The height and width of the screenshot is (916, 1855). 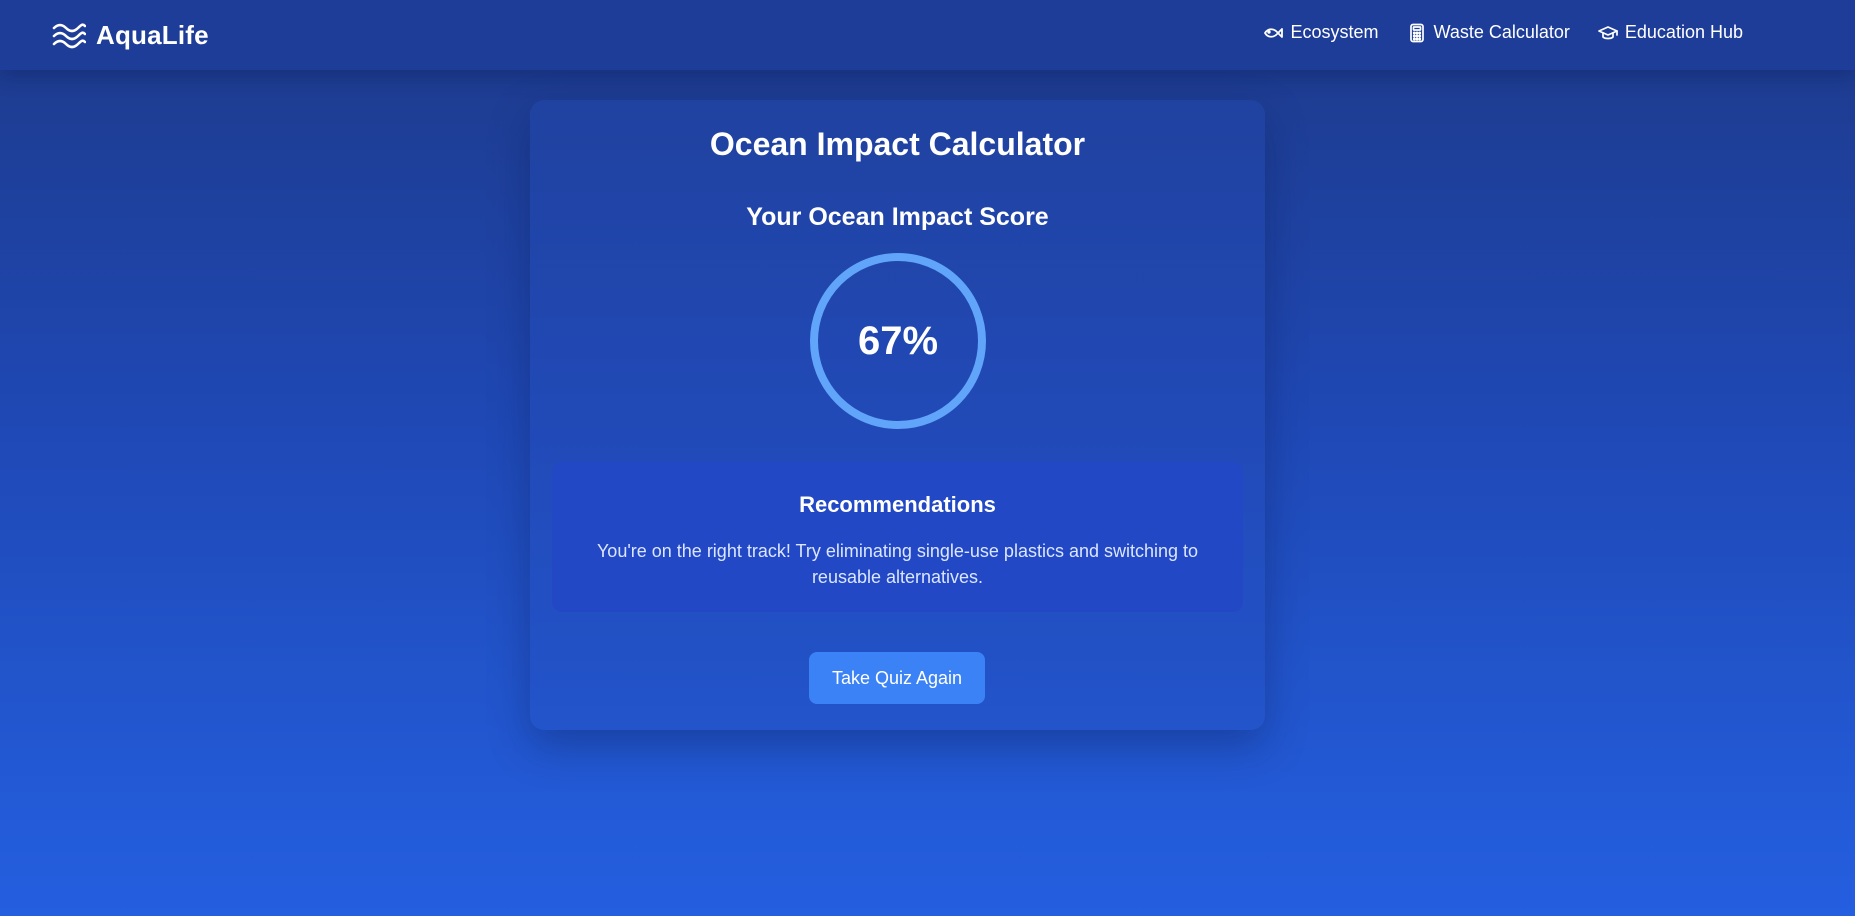 I want to click on nav-item-waste-calculator: Waste Calculator, so click(x=1488, y=32).